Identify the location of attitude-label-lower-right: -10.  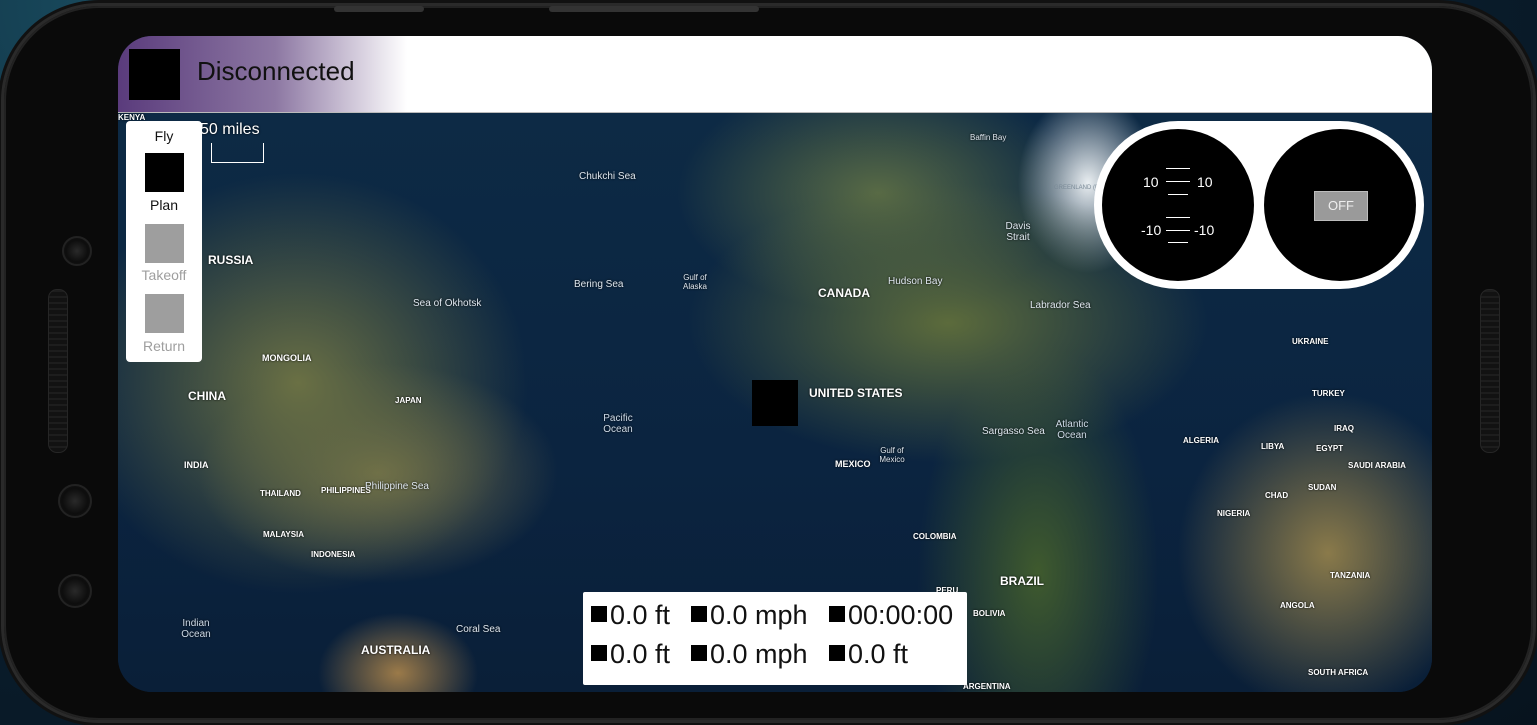
(1204, 230).